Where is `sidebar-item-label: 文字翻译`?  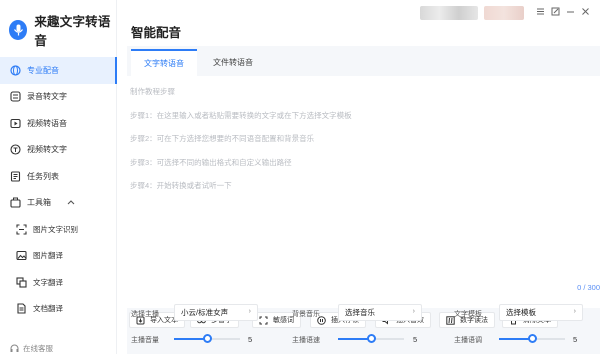
sidebar-item-label: 文字翻译 is located at coordinates (48, 282).